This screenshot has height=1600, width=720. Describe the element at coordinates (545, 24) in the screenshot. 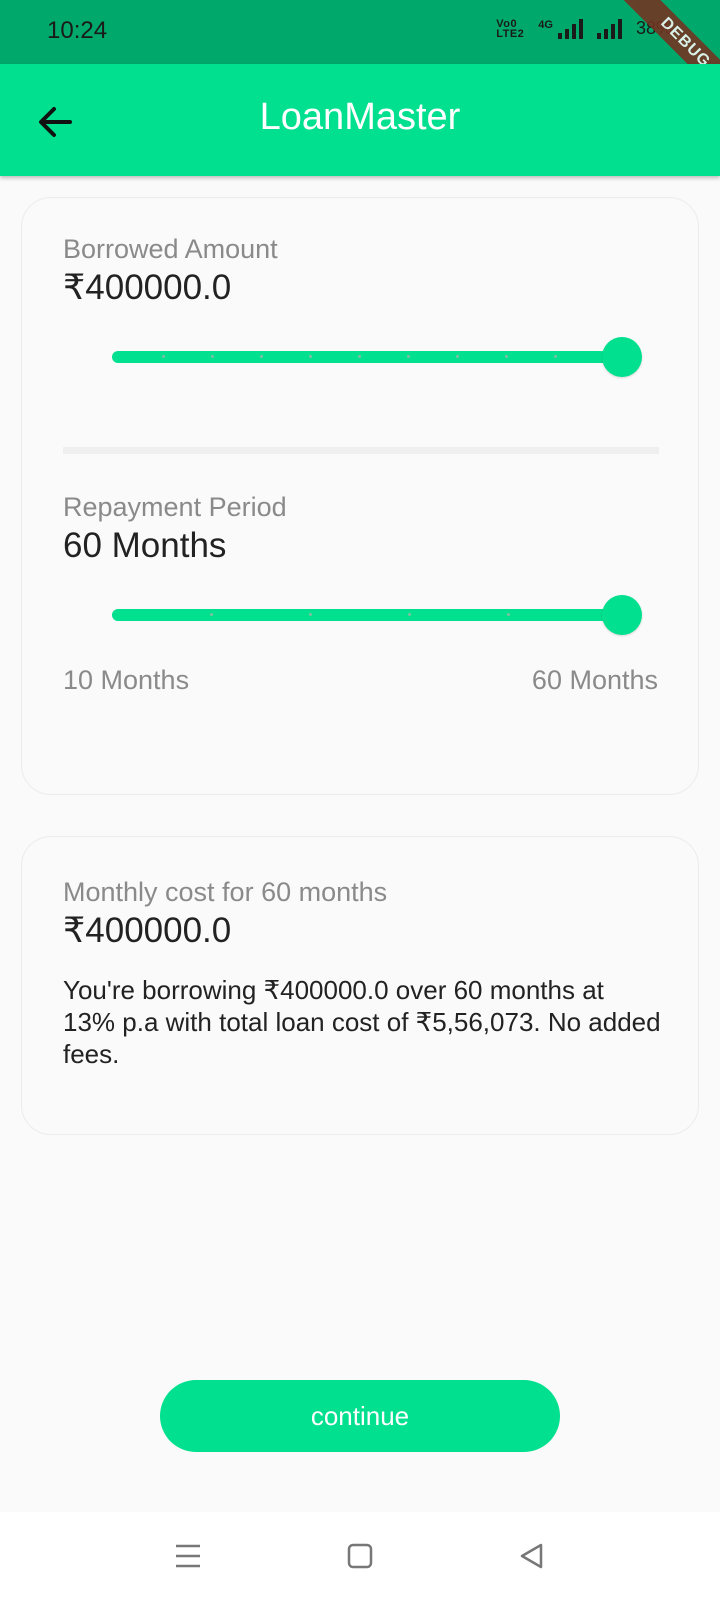

I see `network-label: 4G` at that location.